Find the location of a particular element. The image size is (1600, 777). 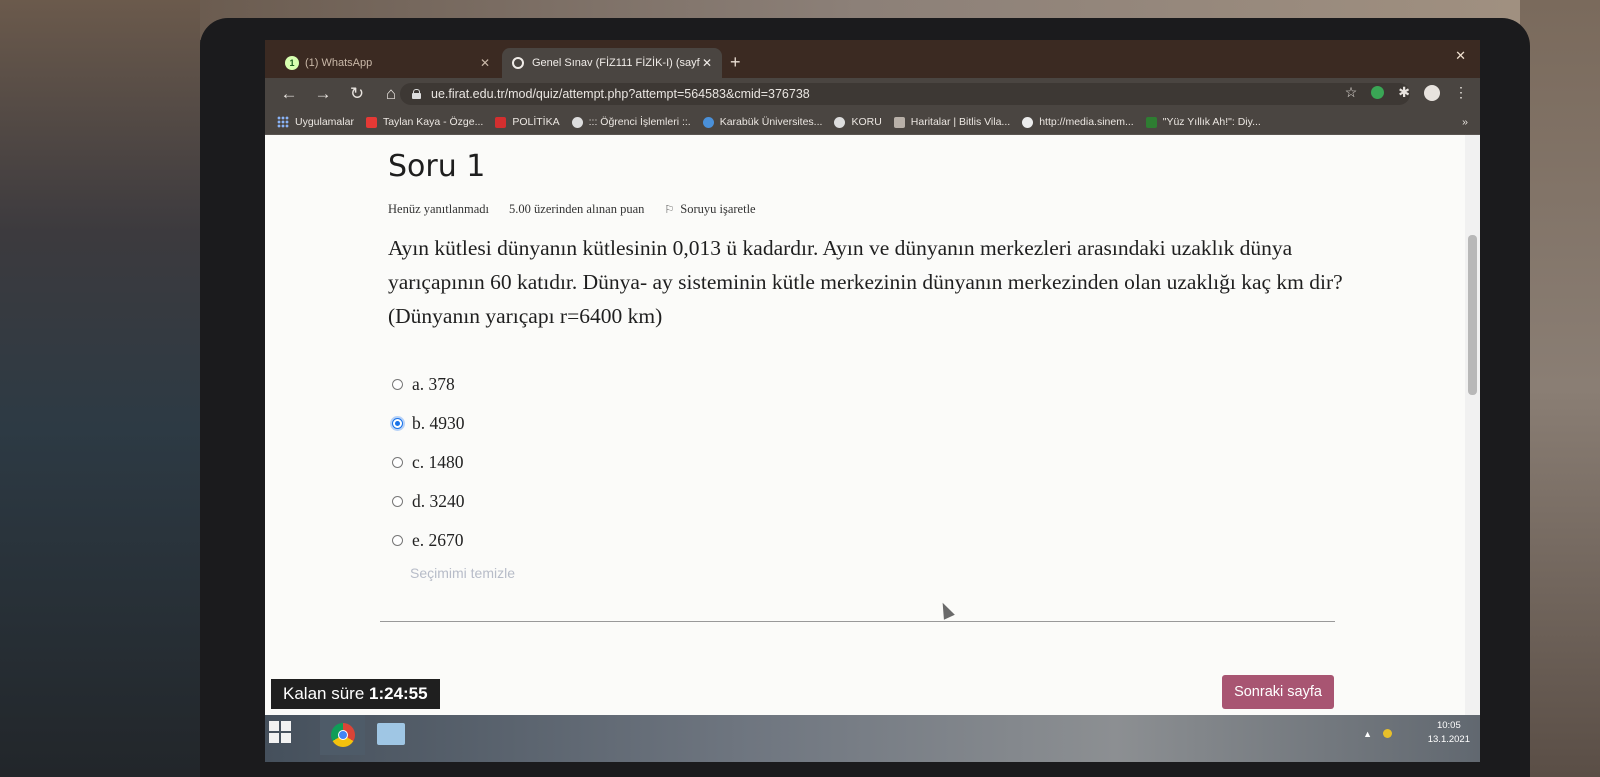

time-remaining: Kalan süre 1:24:55 is located at coordinates (355, 694).